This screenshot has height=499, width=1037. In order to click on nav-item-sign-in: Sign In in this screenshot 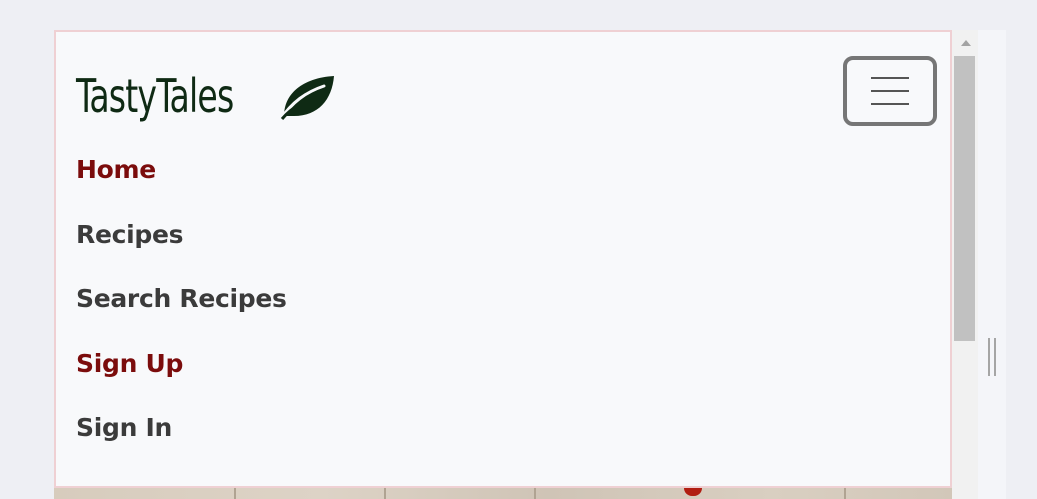, I will do `click(181, 444)`.